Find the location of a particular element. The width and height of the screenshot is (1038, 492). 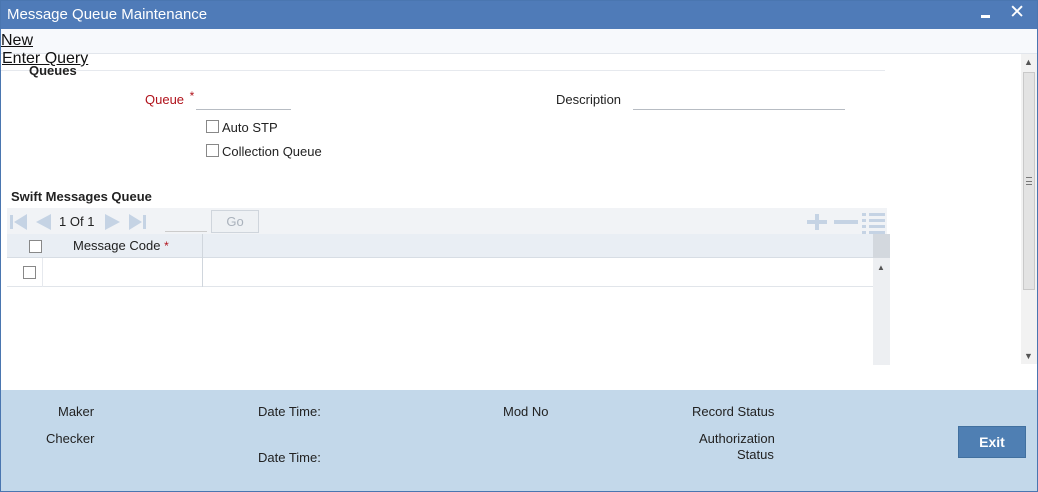

current-page: 1 is located at coordinates (63, 221).